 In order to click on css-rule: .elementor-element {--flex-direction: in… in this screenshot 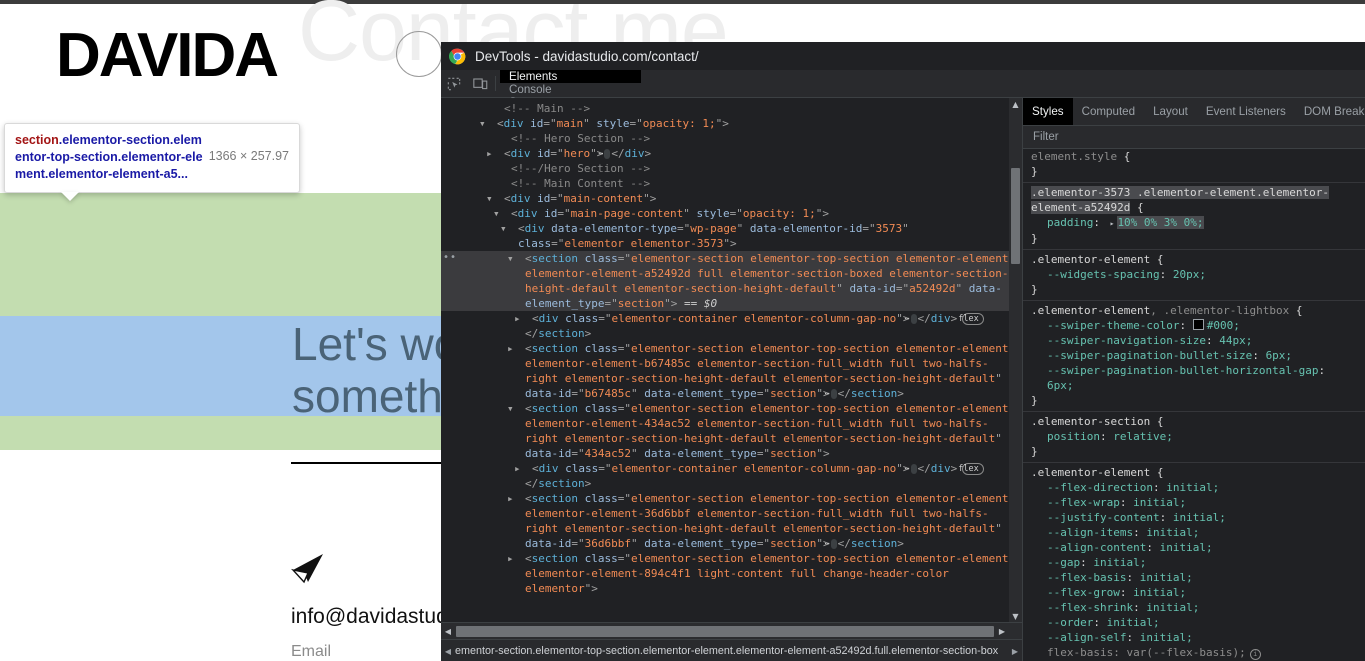, I will do `click(1194, 562)`.